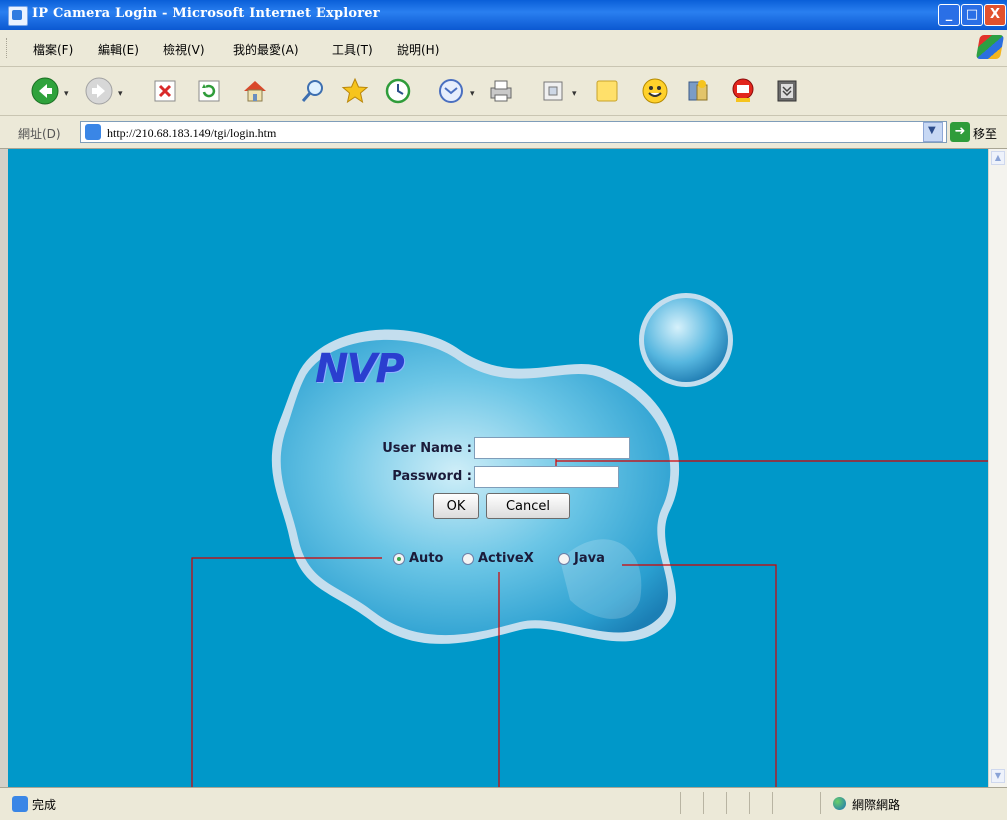 The image size is (1007, 820). I want to click on status-bar: 完成 網際網路, so click(503, 803).